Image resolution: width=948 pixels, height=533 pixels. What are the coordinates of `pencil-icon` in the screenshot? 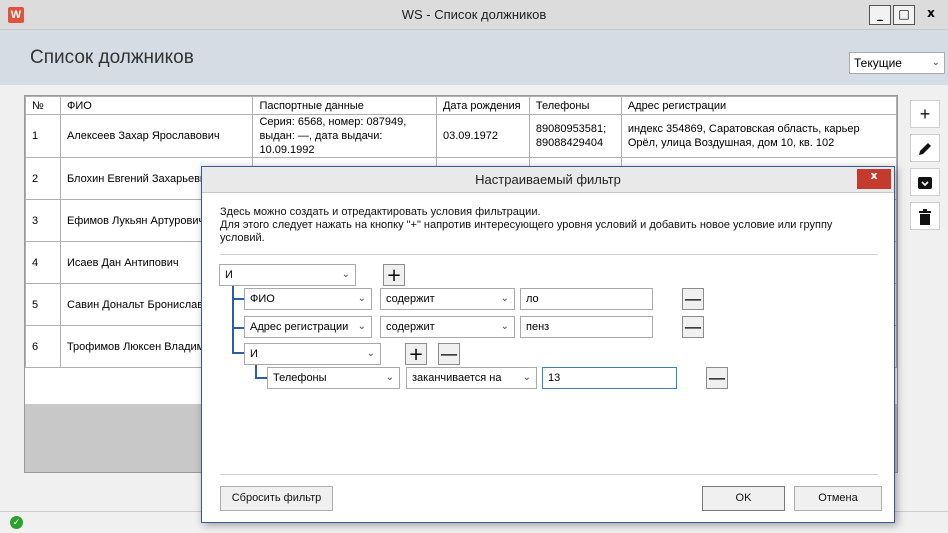 It's located at (925, 149).